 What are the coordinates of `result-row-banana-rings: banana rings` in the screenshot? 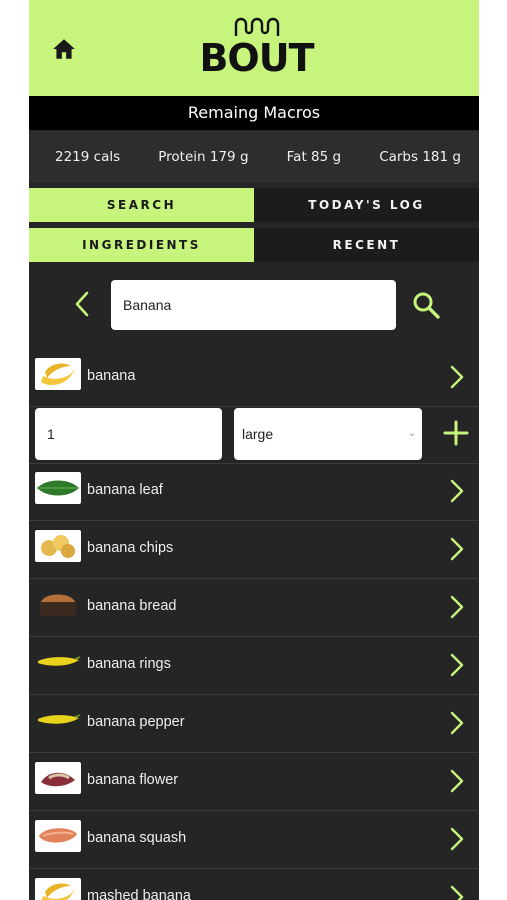 It's located at (254, 666).